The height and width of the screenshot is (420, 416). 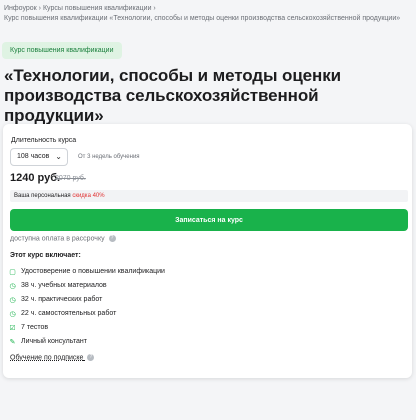 I want to click on duration-note: От 3 недель обучения, so click(x=109, y=157).